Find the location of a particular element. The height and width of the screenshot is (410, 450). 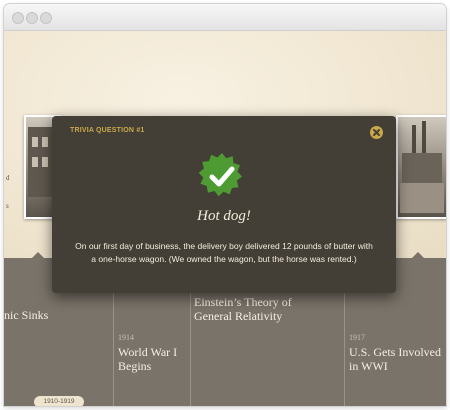

timeline-event: Einstein’s Theory of General Relativity is located at coordinates (243, 309).